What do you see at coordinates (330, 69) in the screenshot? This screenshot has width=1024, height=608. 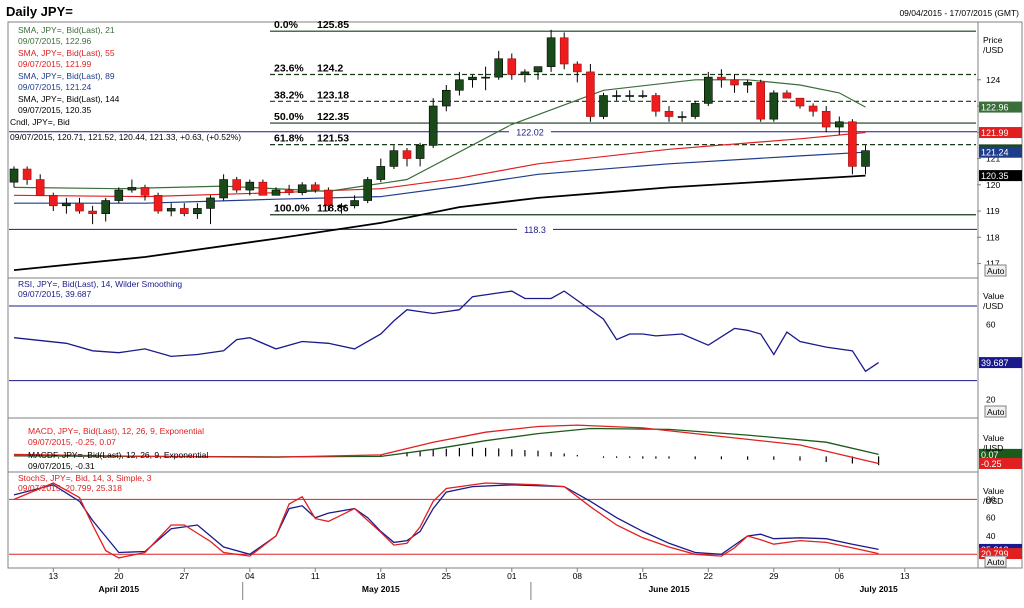 I see `fib-level-value: 124.2` at bounding box center [330, 69].